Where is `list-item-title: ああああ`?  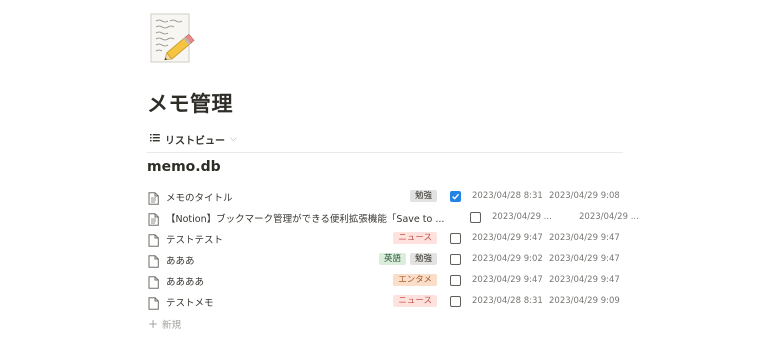
list-item-title: ああああ is located at coordinates (185, 281).